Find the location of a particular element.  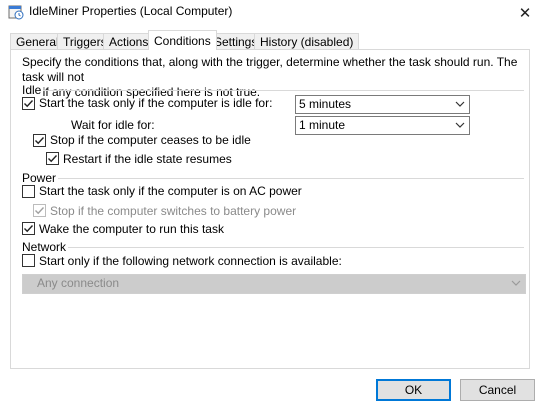

wait-for-idle-dropdown: 1 minute is located at coordinates (382, 125).